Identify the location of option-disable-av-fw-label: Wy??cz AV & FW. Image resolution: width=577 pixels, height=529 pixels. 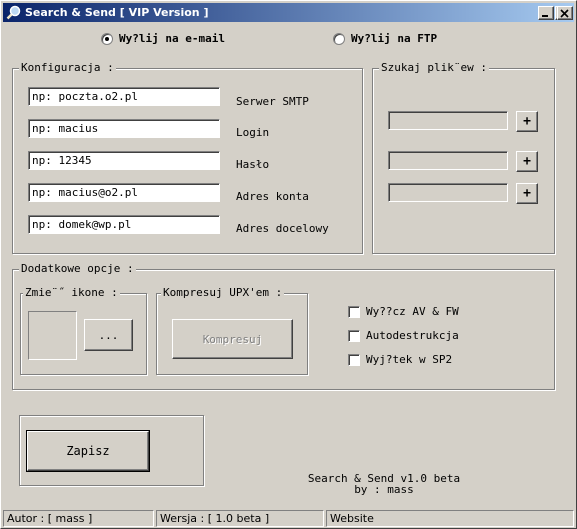
(412, 311).